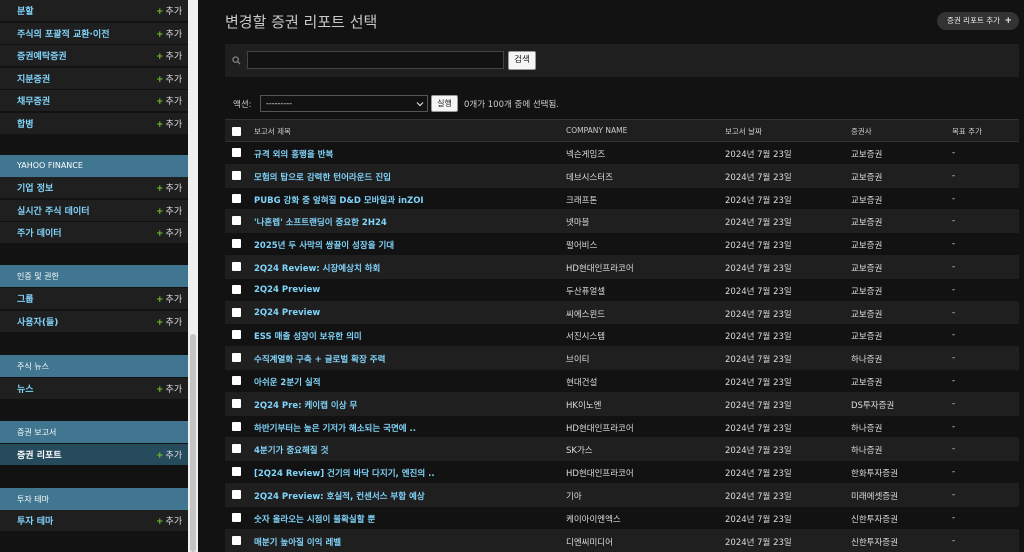 Image resolution: width=1024 pixels, height=552 pixels. I want to click on run-button: 실행, so click(444, 103).